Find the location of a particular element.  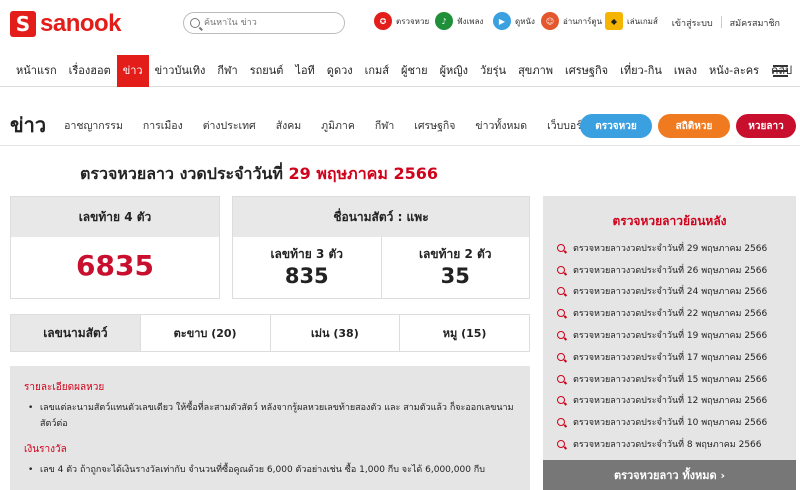

quick-link-game: ◆ เล่นเกมส์ is located at coordinates (631, 21).